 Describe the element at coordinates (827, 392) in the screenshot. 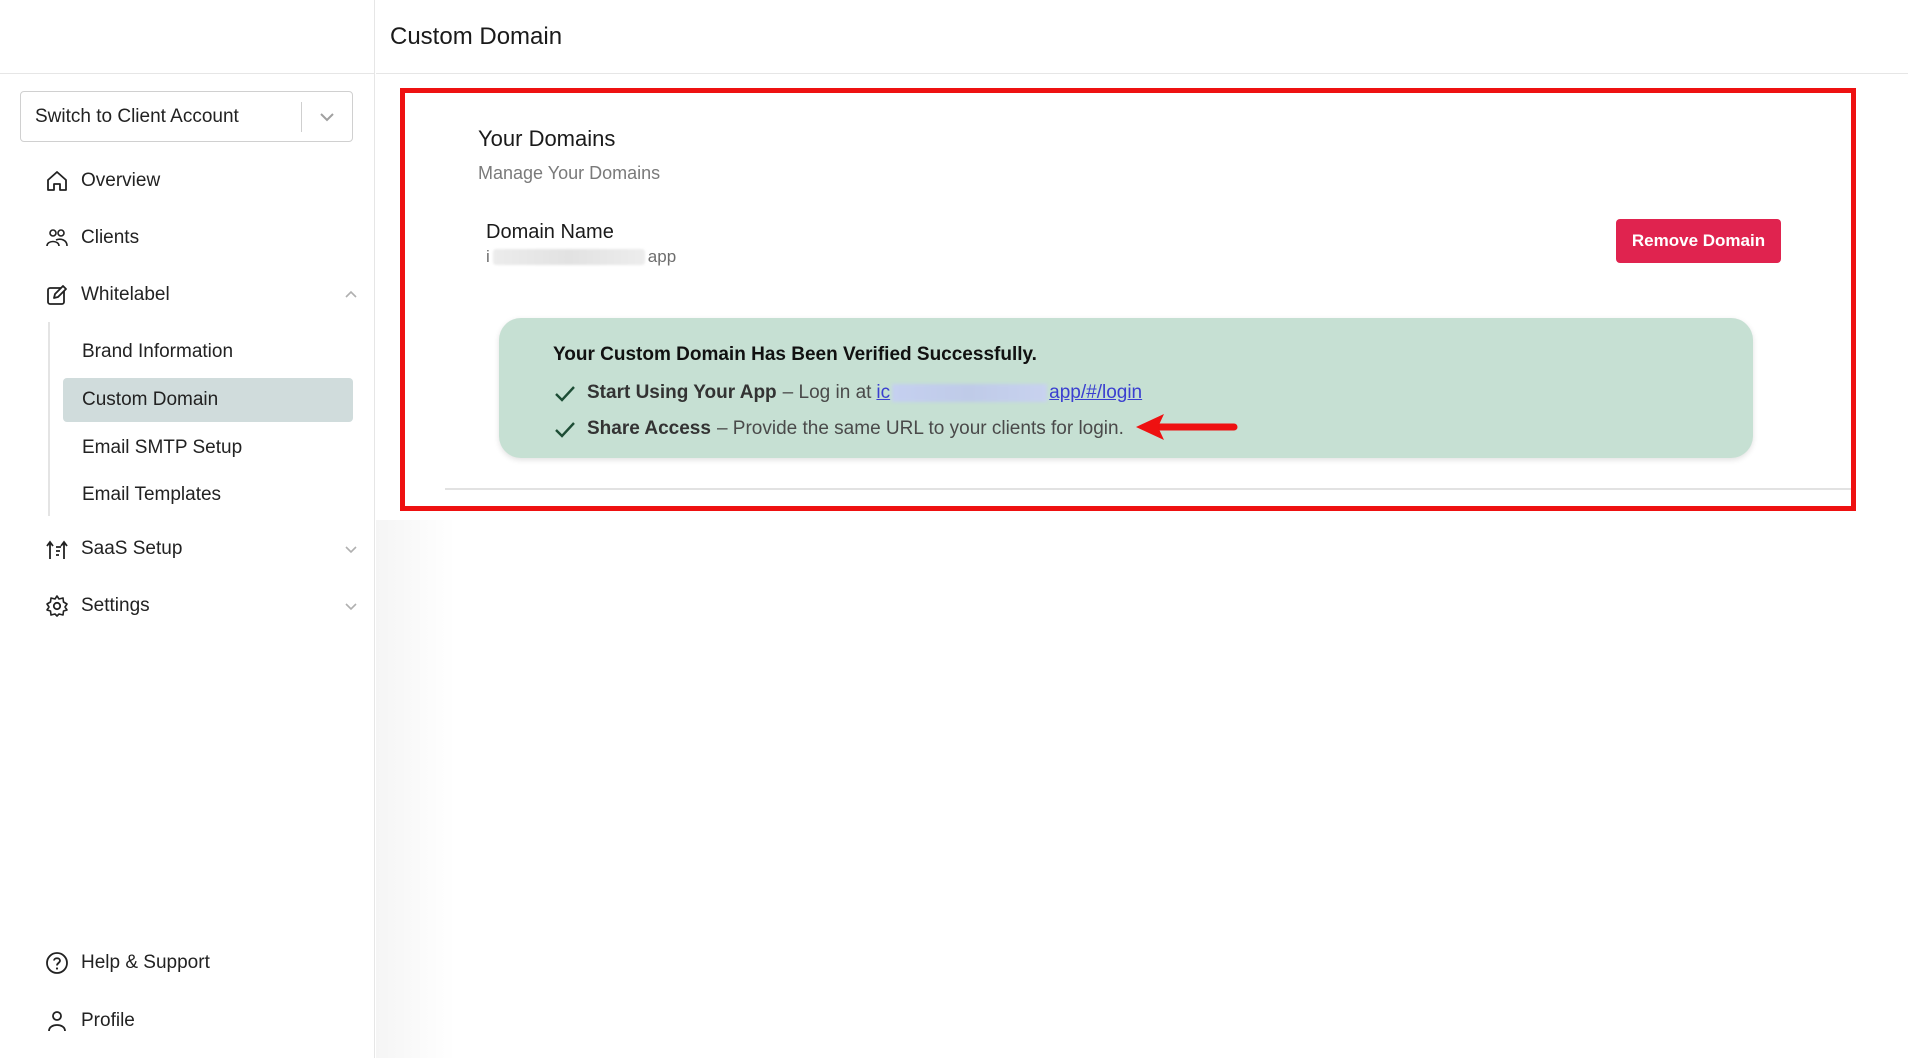

I see `start-app-text: – Log in at` at that location.